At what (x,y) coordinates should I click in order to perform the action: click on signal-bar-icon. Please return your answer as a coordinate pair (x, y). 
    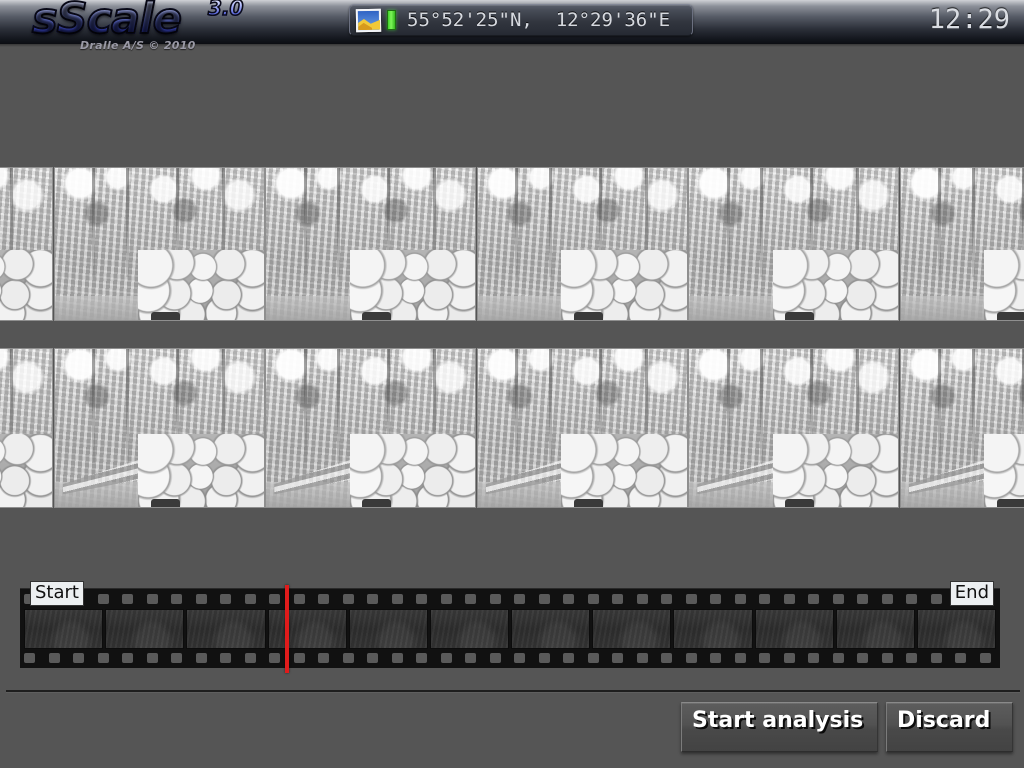
    Looking at the image, I should click on (391, 20).